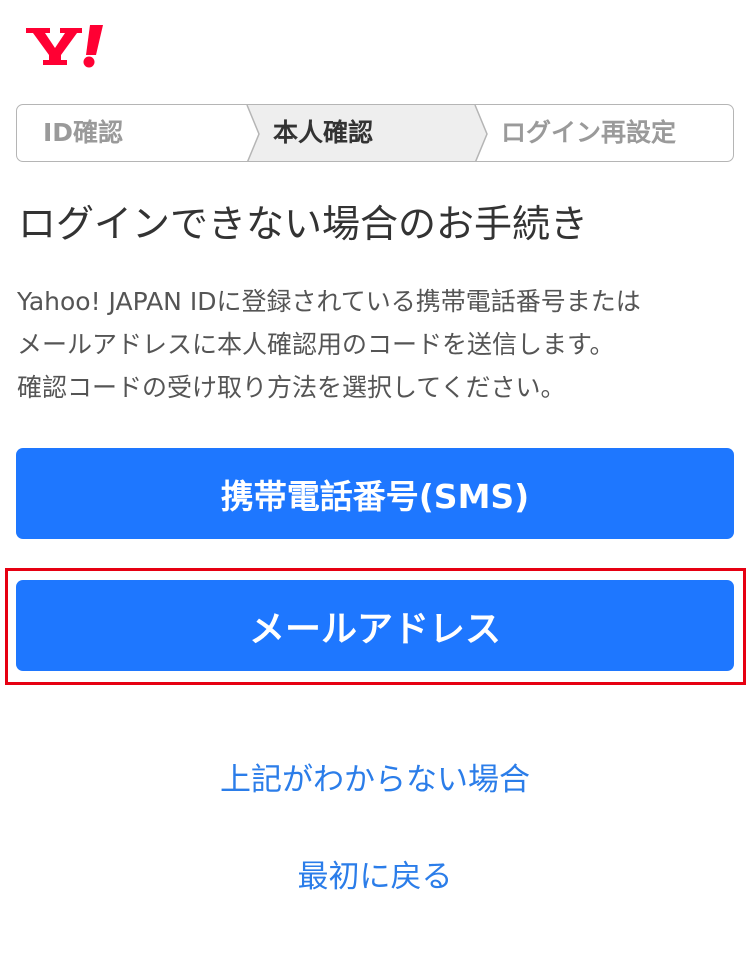  What do you see at coordinates (316, 344) in the screenshot?
I see `instructions-line-2: メールアドレスに本人確認用のコードを送信します。` at bounding box center [316, 344].